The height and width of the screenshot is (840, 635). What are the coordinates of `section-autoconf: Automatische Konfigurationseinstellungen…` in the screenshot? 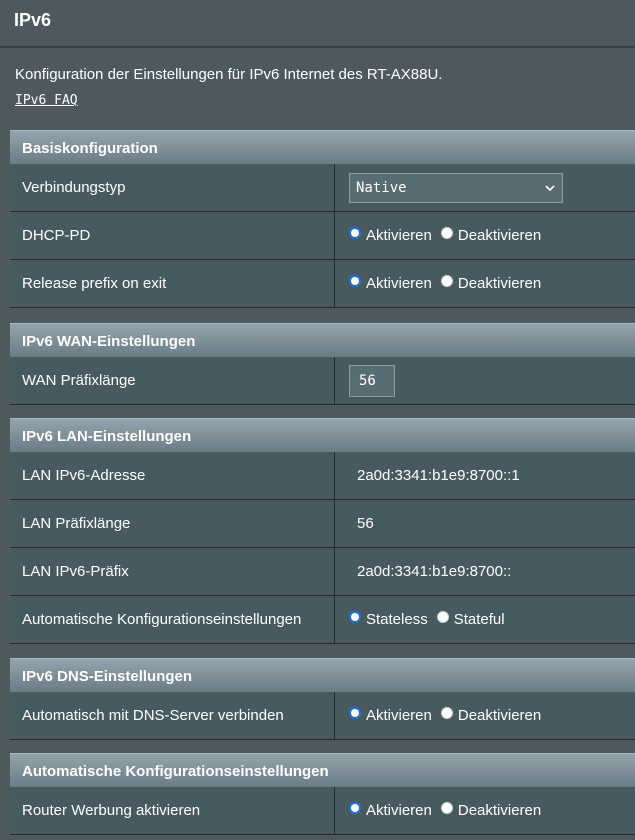 It's located at (322, 794).